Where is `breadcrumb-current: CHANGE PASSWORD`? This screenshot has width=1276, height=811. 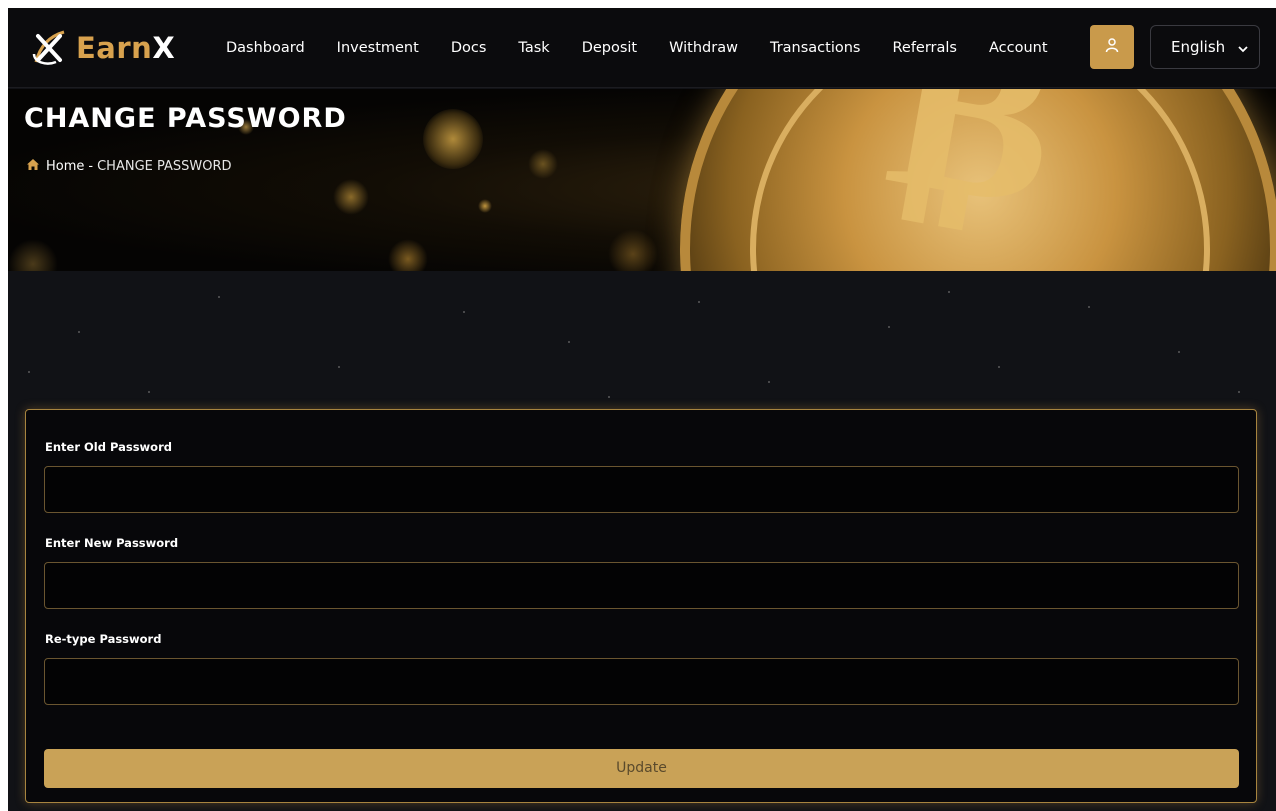
breadcrumb-current: CHANGE PASSWORD is located at coordinates (164, 166).